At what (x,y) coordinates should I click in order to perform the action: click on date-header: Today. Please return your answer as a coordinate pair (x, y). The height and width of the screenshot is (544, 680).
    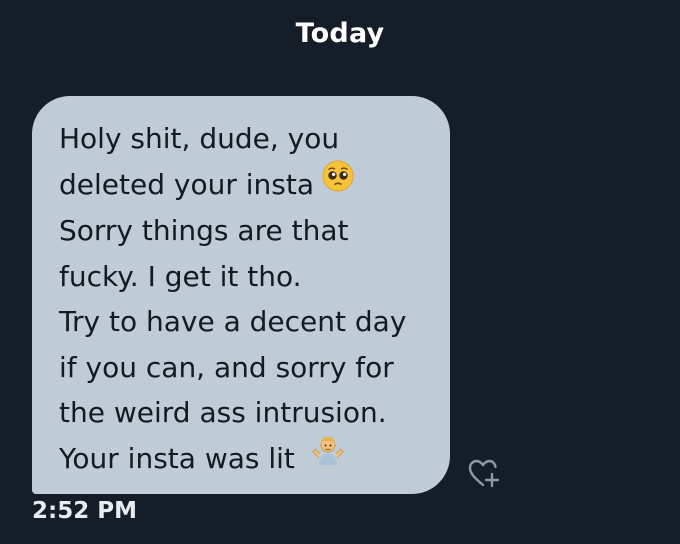
    Looking at the image, I should click on (340, 33).